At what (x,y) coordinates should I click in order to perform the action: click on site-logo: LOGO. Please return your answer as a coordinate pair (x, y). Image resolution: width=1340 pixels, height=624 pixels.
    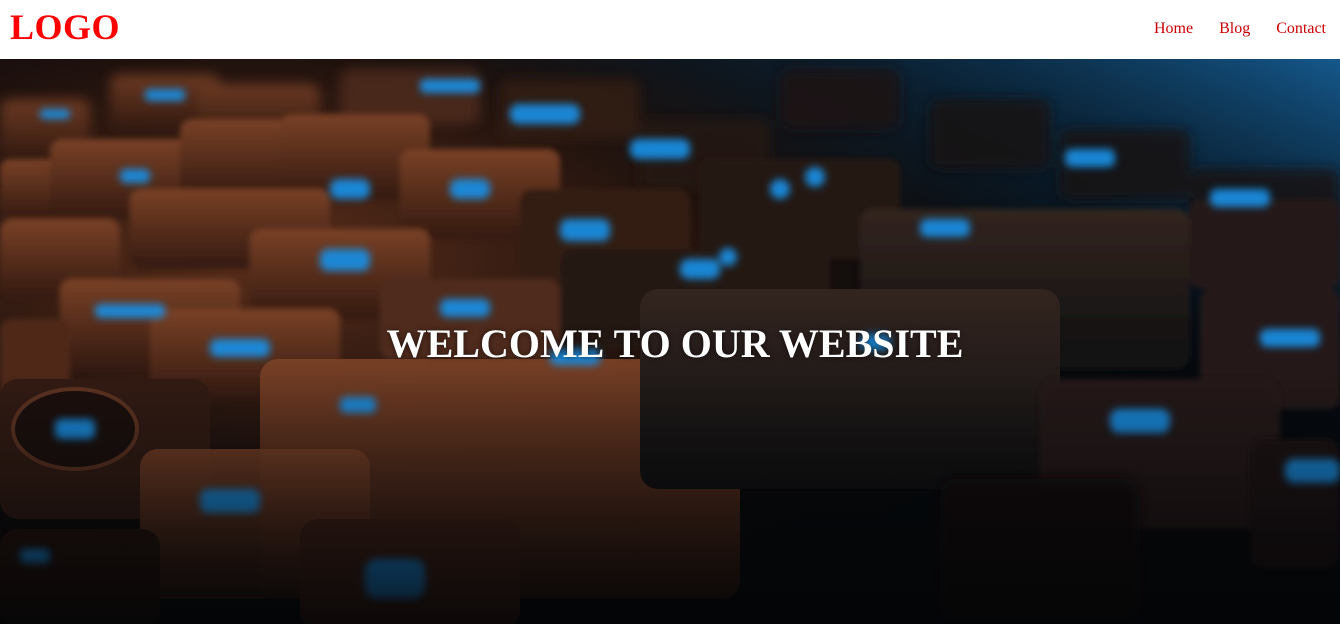
    Looking at the image, I should click on (65, 27).